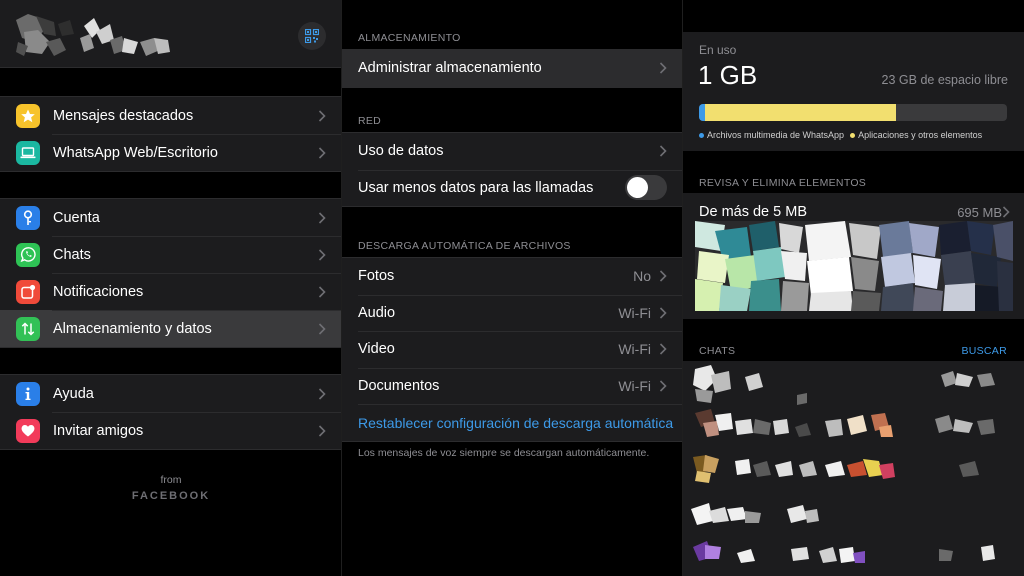 This screenshot has width=1024, height=576. What do you see at coordinates (98, 291) in the screenshot?
I see `menu-item-label: Notificaciones` at bounding box center [98, 291].